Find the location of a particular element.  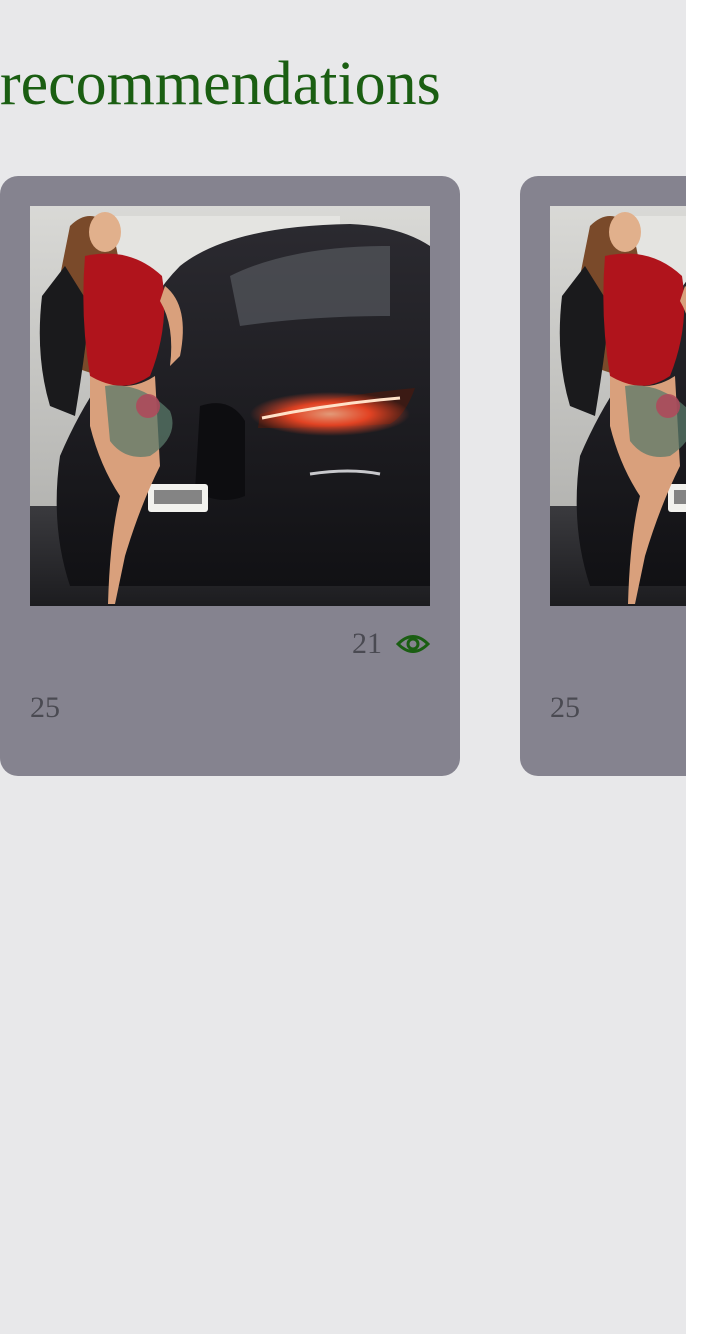

recommendation-card: 21 25 is located at coordinates (603, 476).